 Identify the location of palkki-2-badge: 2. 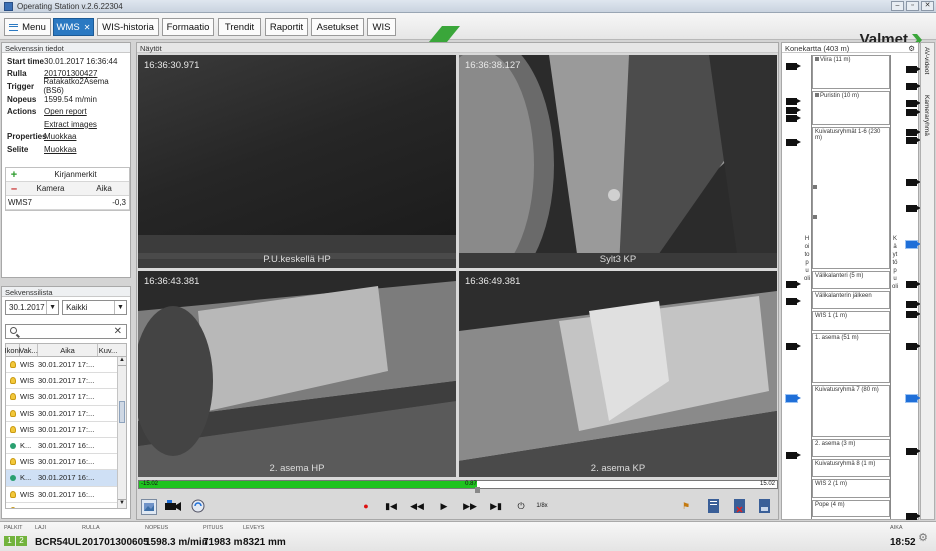
(21, 541).